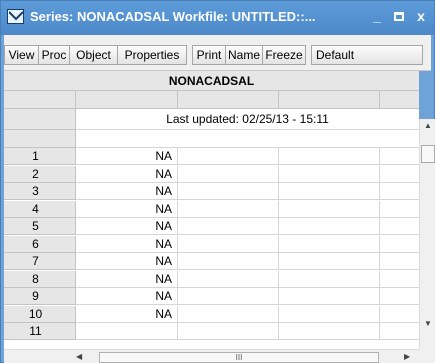  I want to click on row-header: 4, so click(40, 209).